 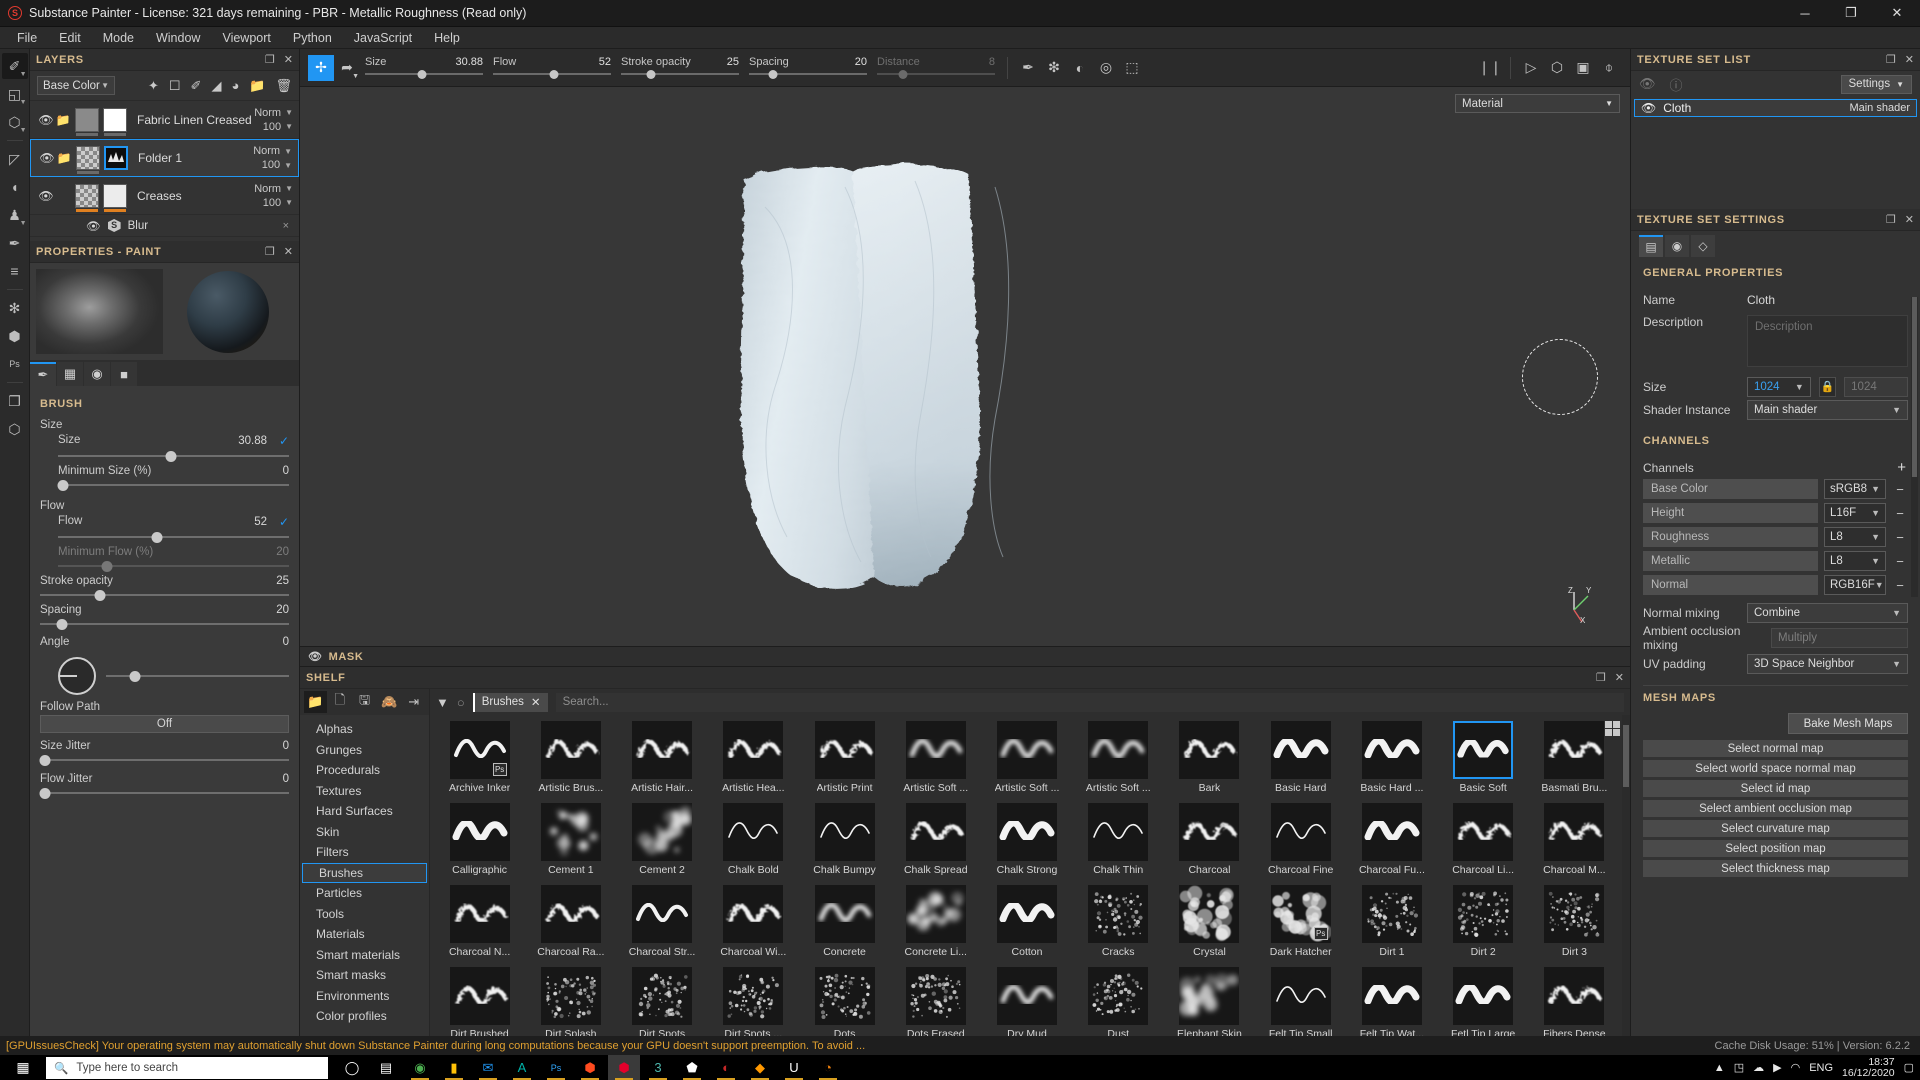 I want to click on brushbar-param-value: 20, so click(x=861, y=62).